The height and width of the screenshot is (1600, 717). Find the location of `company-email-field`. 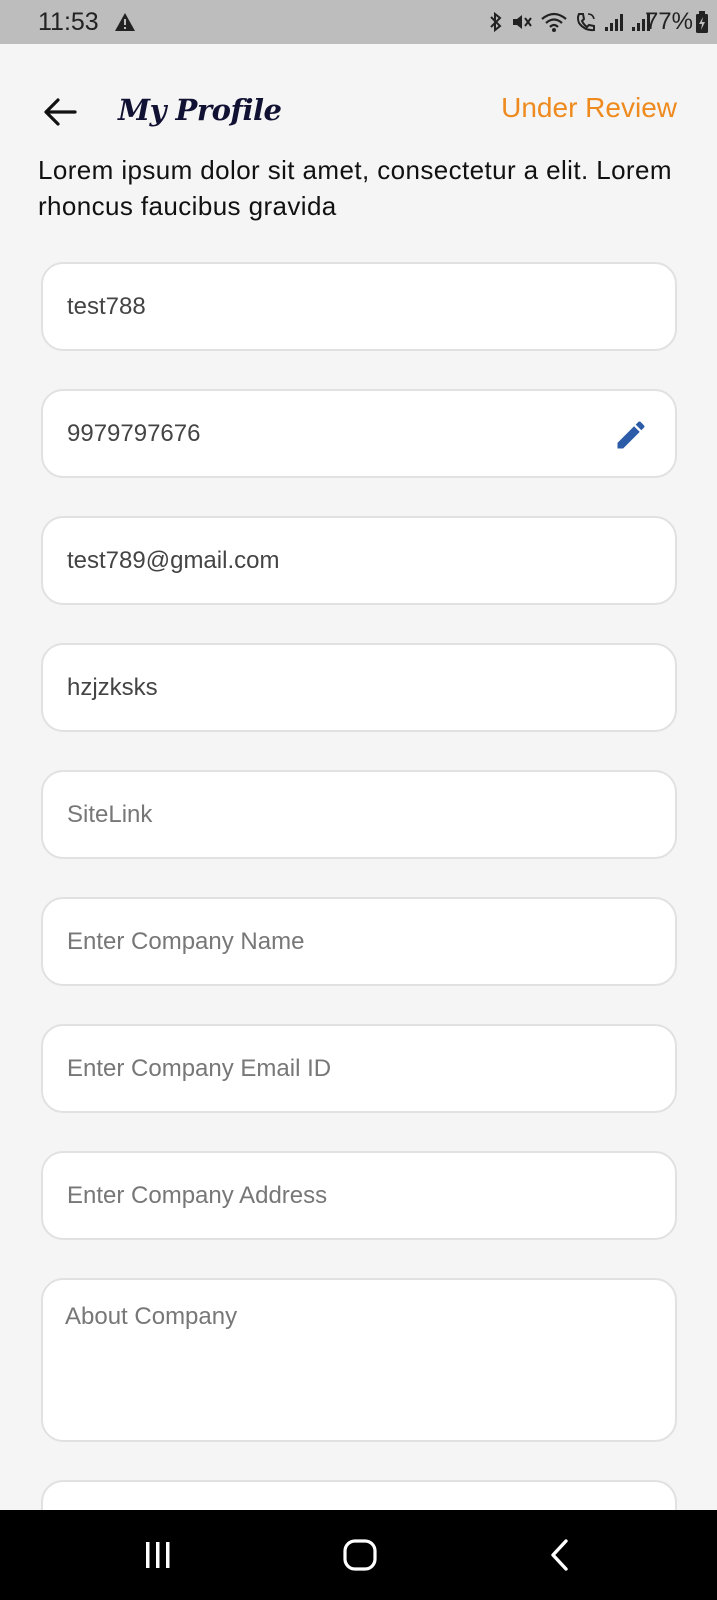

company-email-field is located at coordinates (359, 1068).